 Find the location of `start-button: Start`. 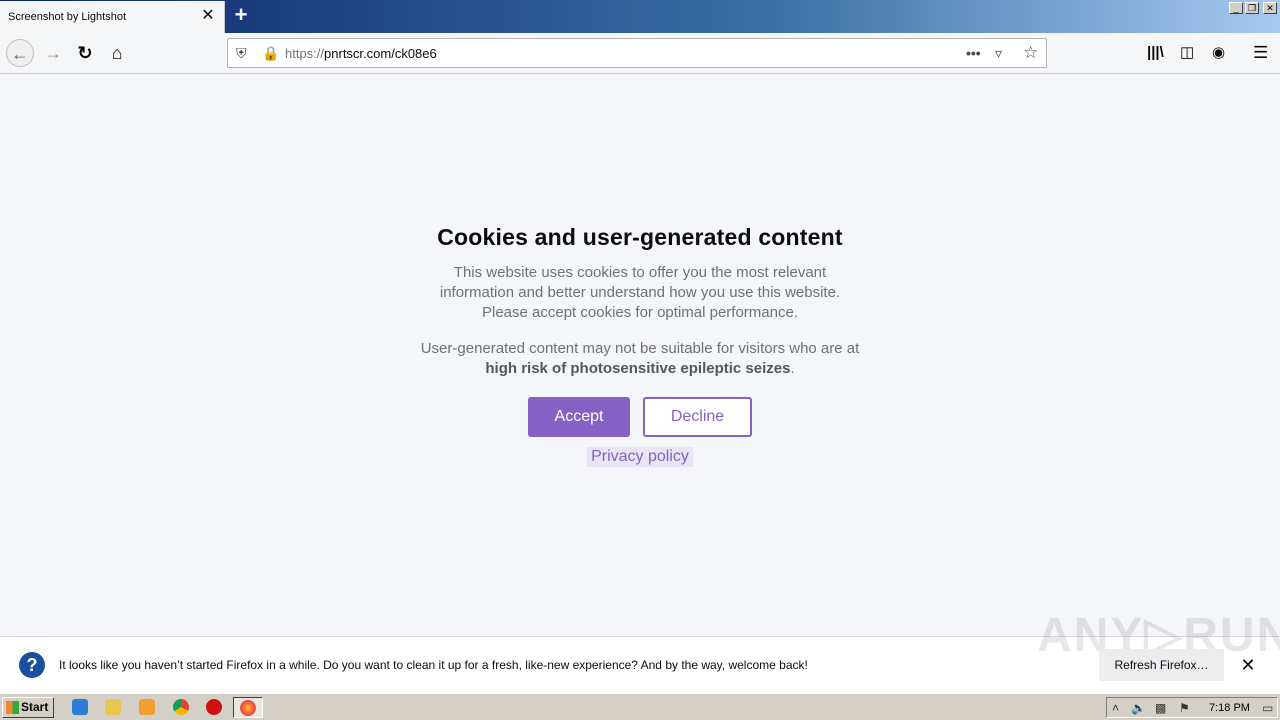

start-button: Start is located at coordinates (28, 707).